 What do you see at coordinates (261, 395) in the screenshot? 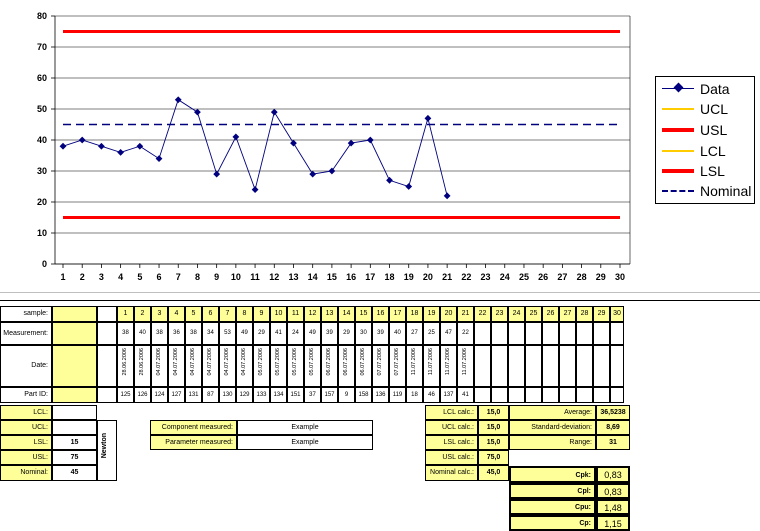
I see `part-id-cell: 133` at bounding box center [261, 395].